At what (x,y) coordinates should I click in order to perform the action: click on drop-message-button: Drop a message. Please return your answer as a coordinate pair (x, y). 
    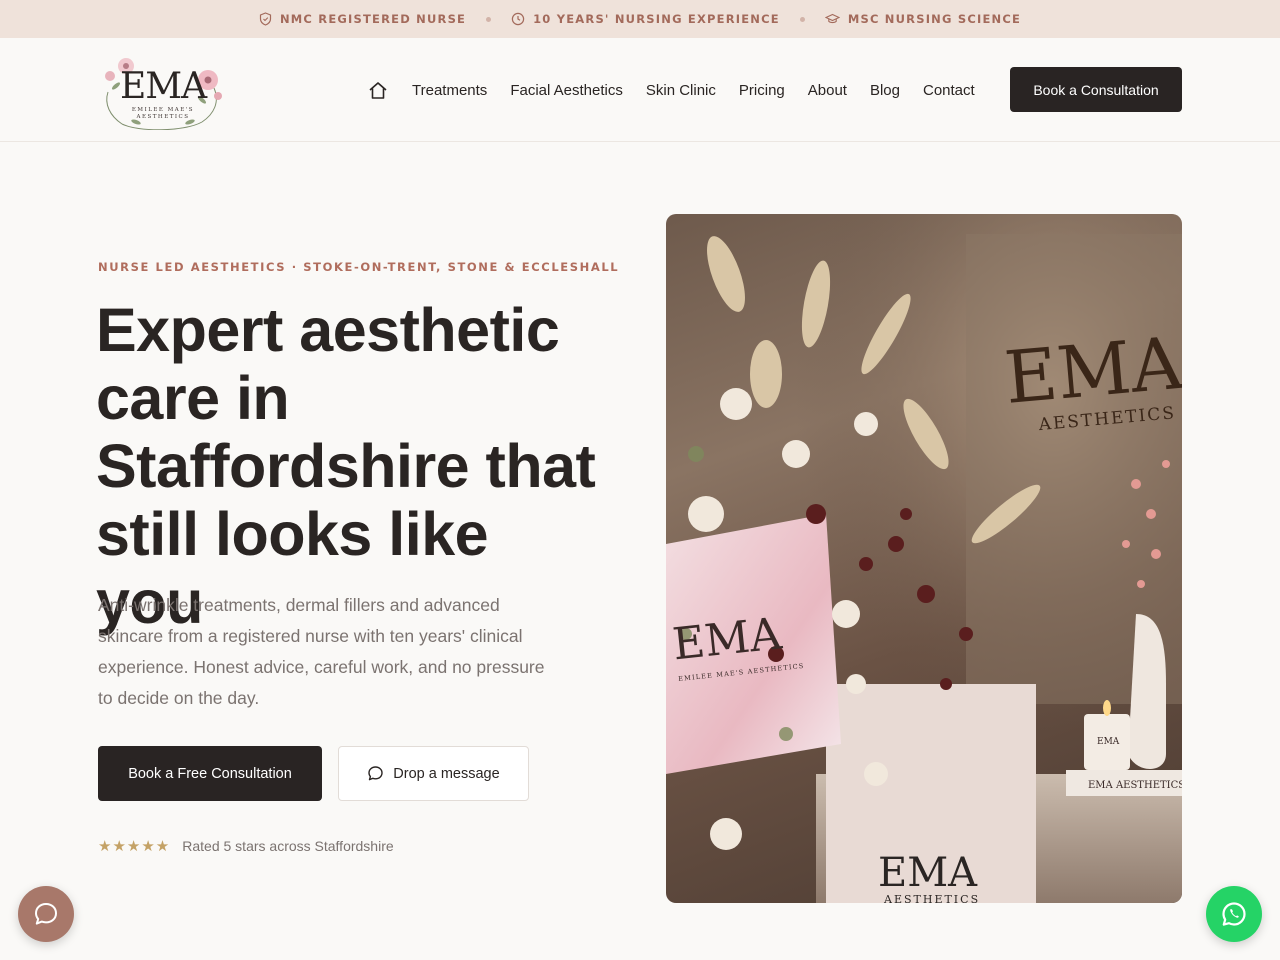
    Looking at the image, I should click on (433, 773).